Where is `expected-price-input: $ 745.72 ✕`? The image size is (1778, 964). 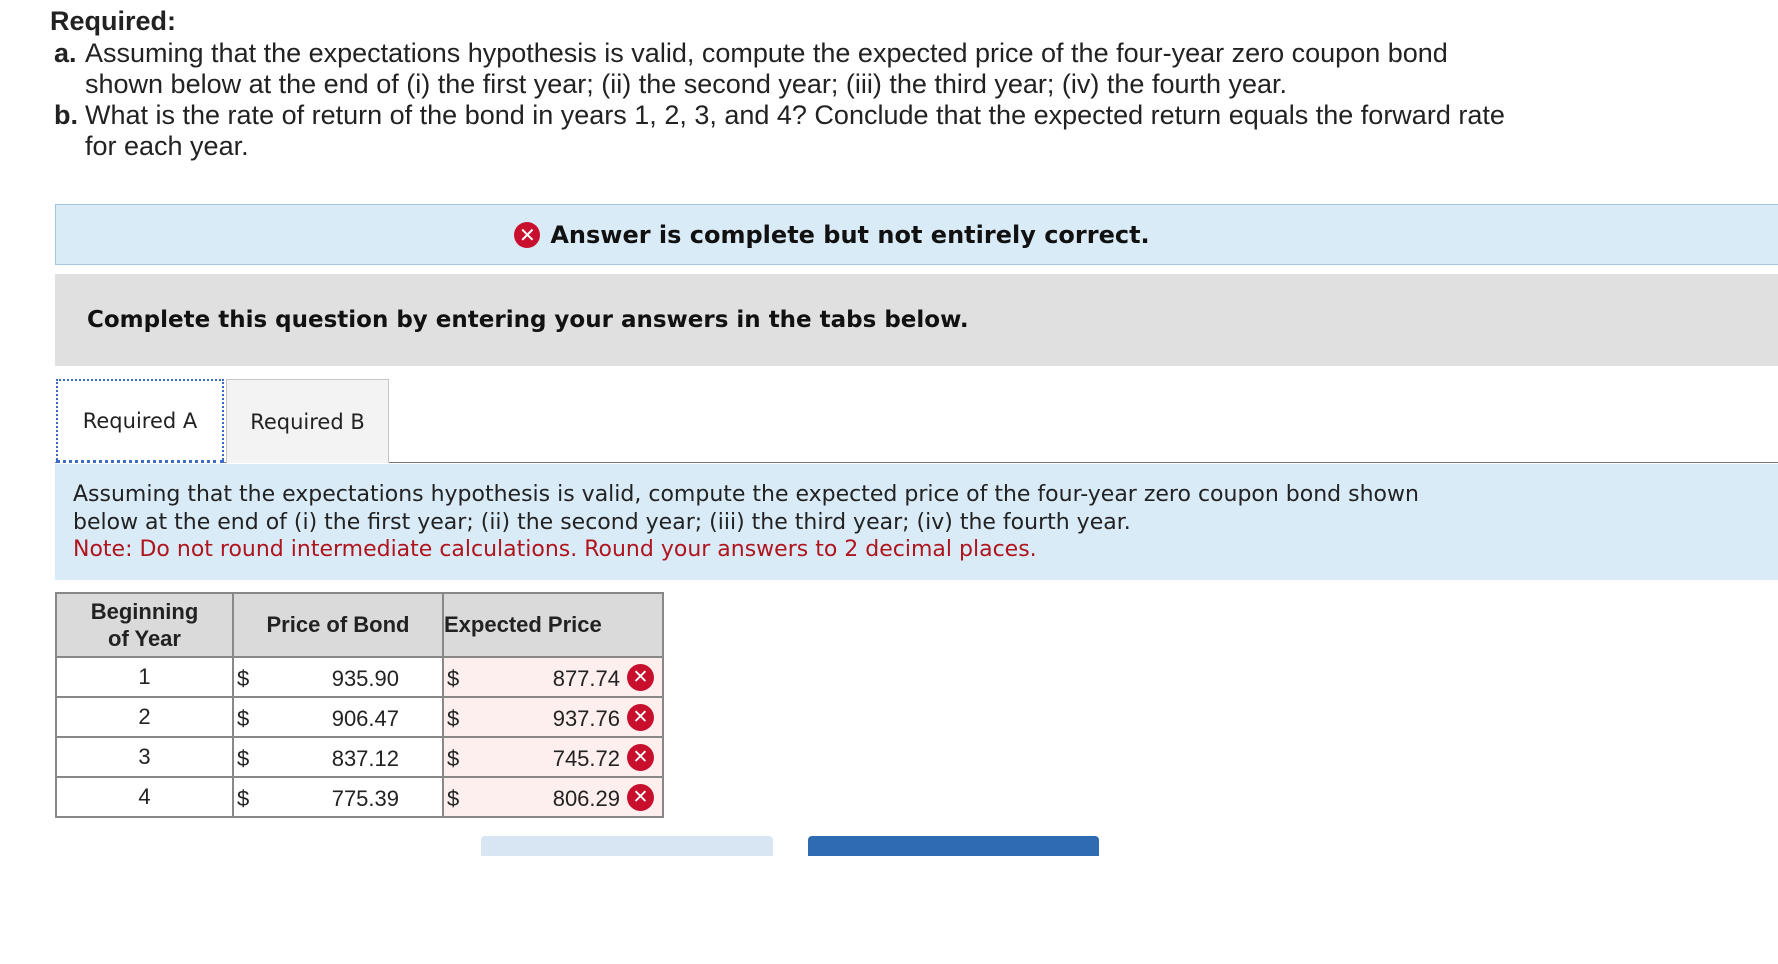 expected-price-input: $ 745.72 ✕ is located at coordinates (553, 757).